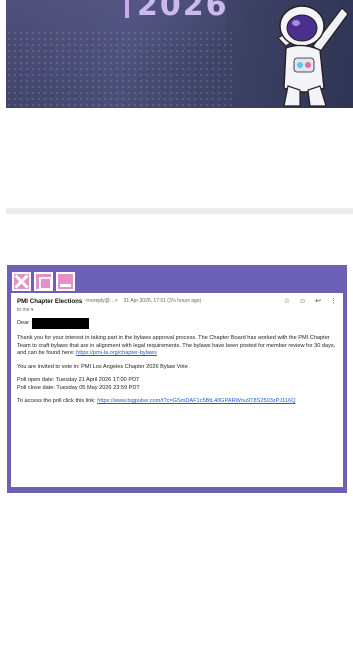 The image size is (353, 668). What do you see at coordinates (318, 301) in the screenshot?
I see `reply-icon: ↩` at bounding box center [318, 301].